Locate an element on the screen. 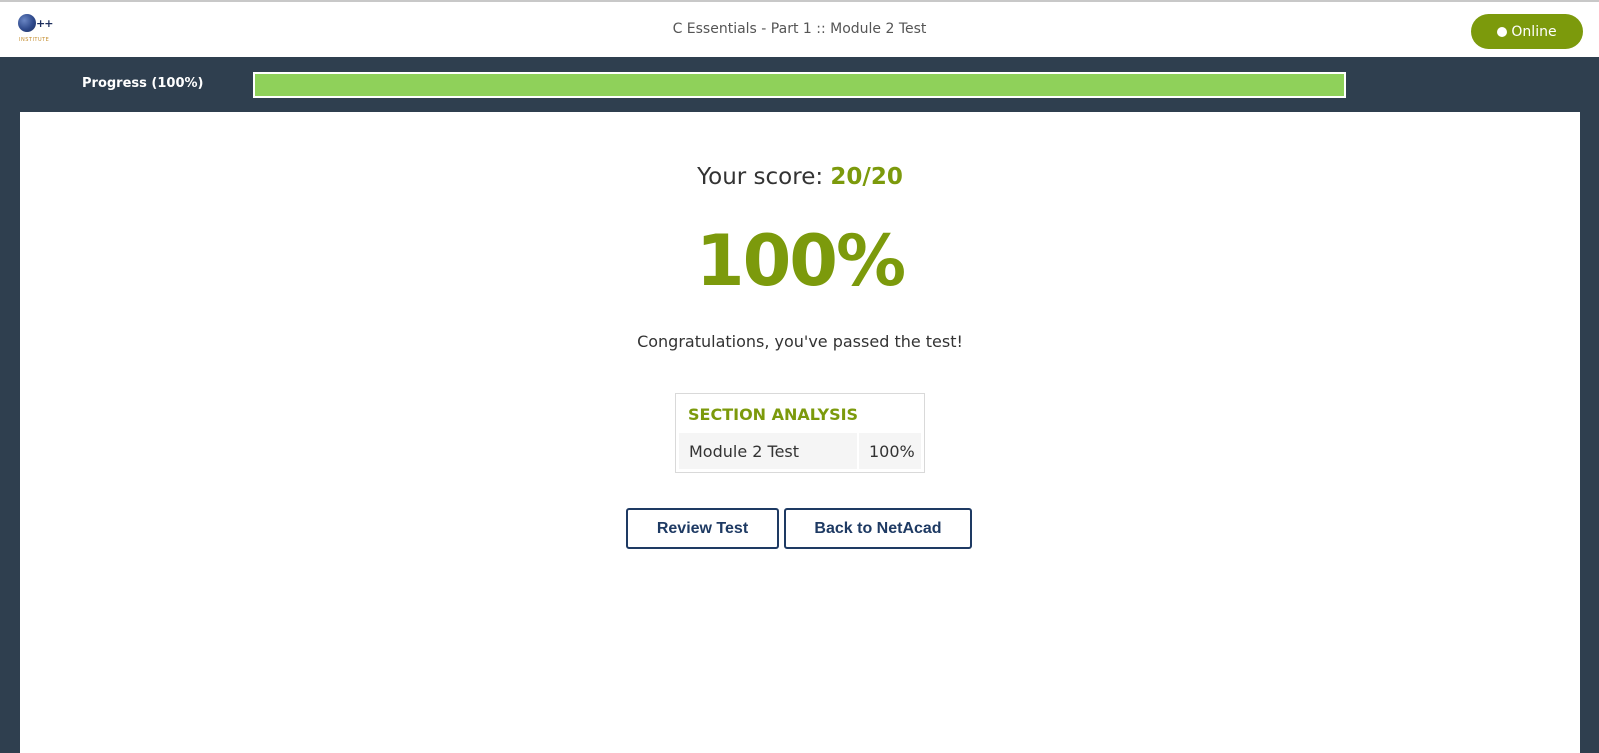 The image size is (1599, 753). online-status-button: Online is located at coordinates (1527, 31).